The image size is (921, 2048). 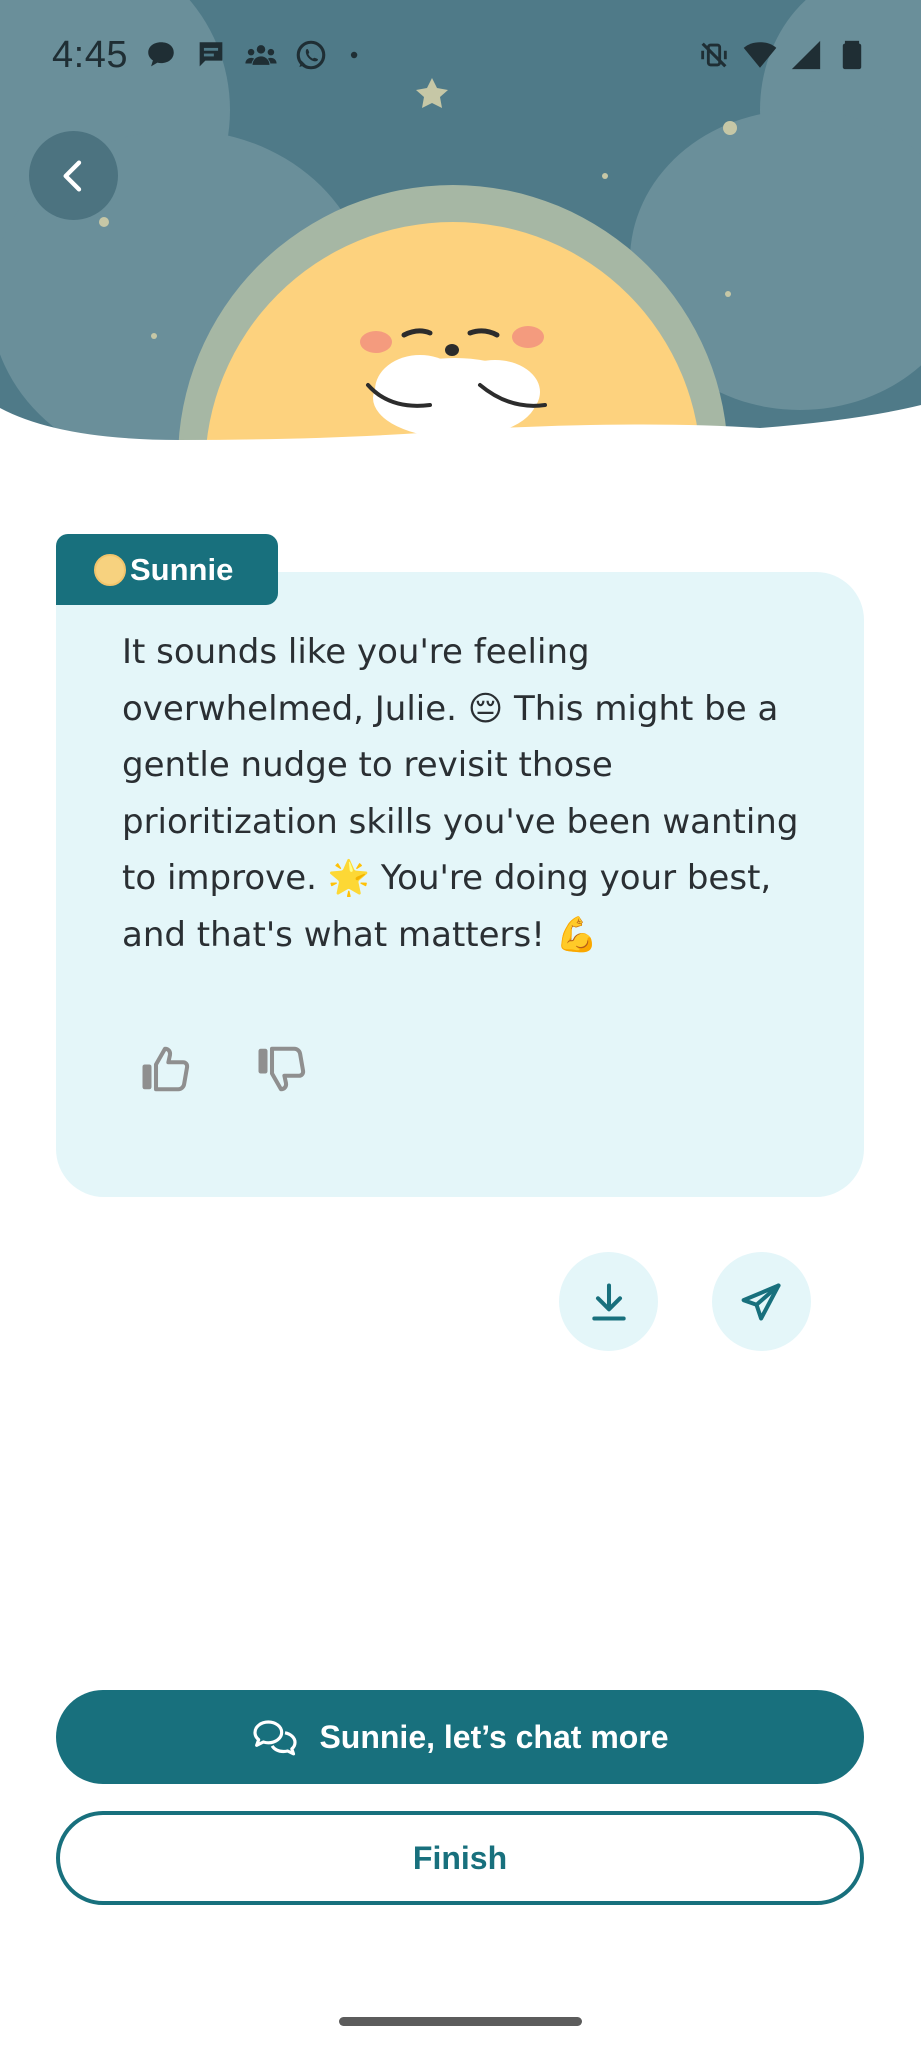 I want to click on finish-button: Finish, so click(x=460, y=1858).